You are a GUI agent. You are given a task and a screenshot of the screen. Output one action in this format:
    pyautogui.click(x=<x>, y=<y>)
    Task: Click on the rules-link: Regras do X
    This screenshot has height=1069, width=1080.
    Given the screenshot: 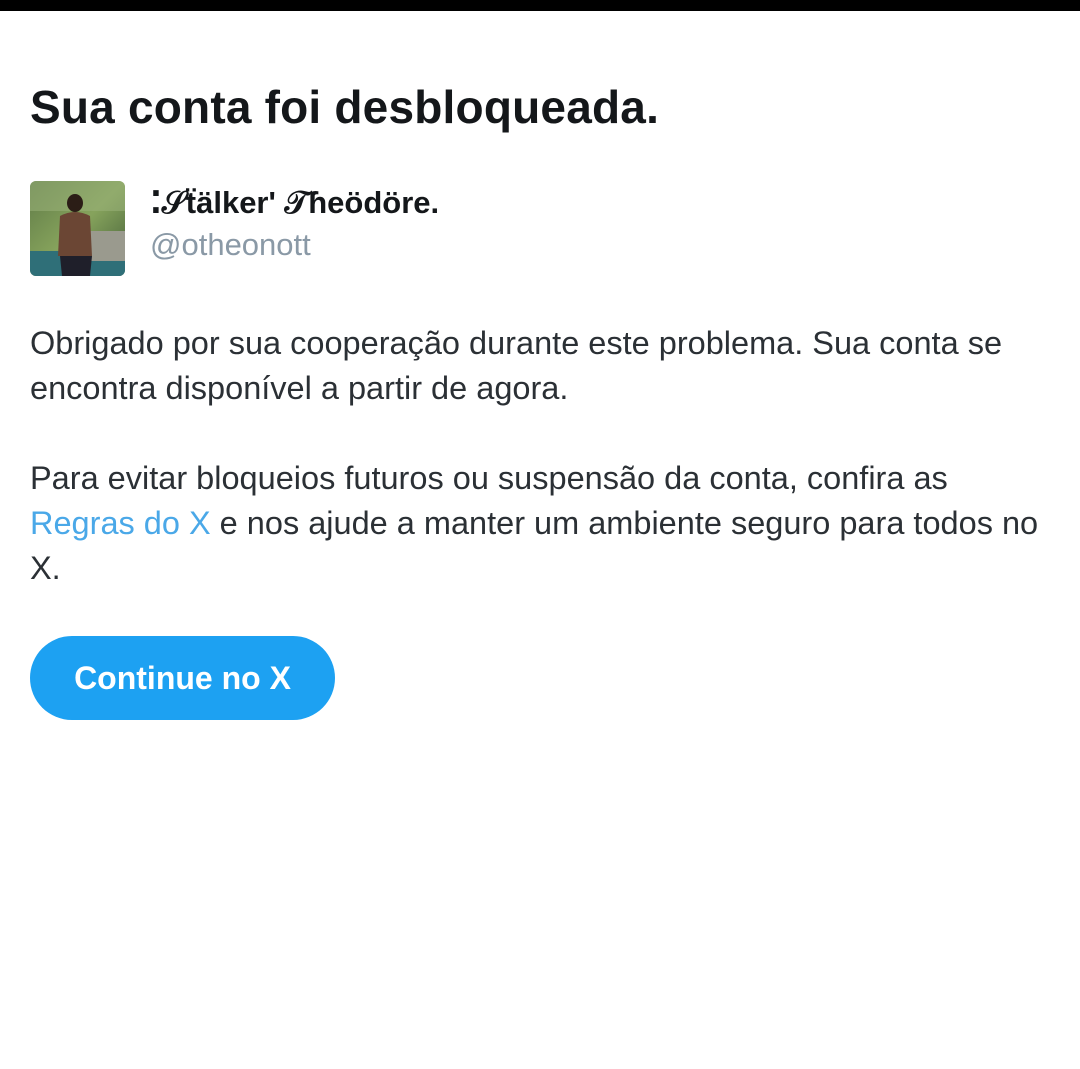 What is the action you would take?
    pyautogui.click(x=120, y=523)
    